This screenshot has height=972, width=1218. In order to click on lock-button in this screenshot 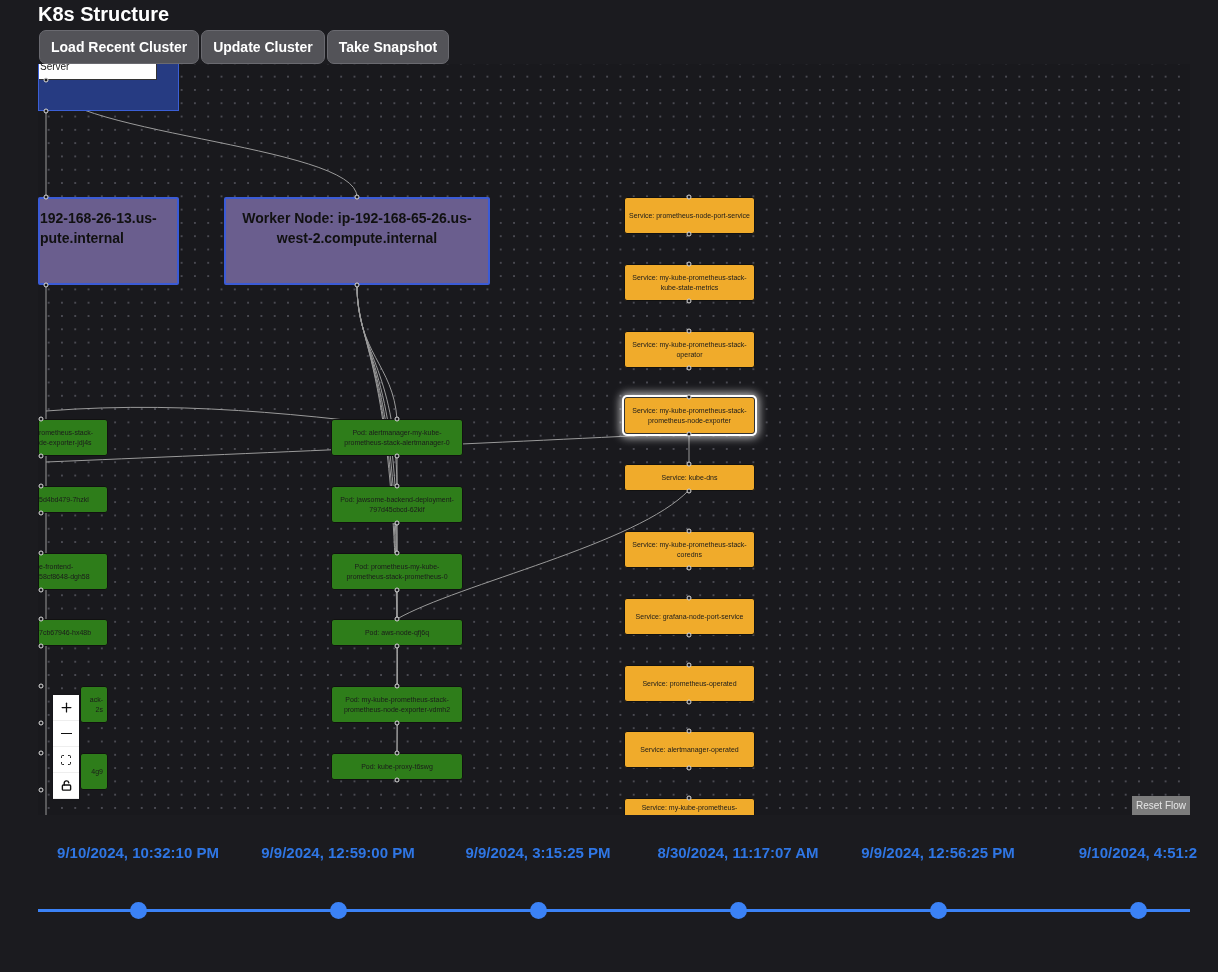, I will do `click(66, 786)`.